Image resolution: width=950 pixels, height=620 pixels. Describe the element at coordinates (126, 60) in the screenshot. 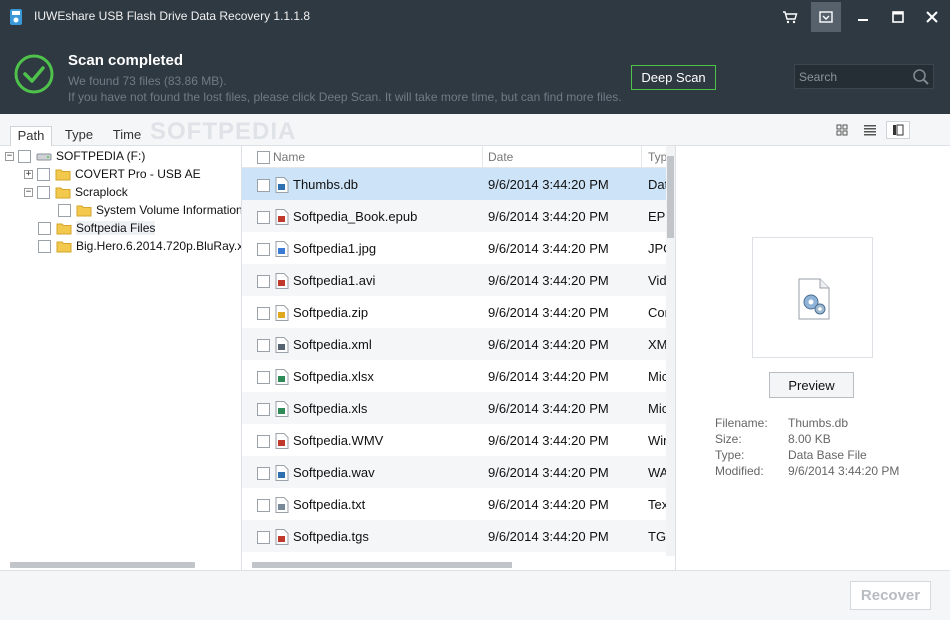

I see `scan-status-title: Scan completed` at that location.